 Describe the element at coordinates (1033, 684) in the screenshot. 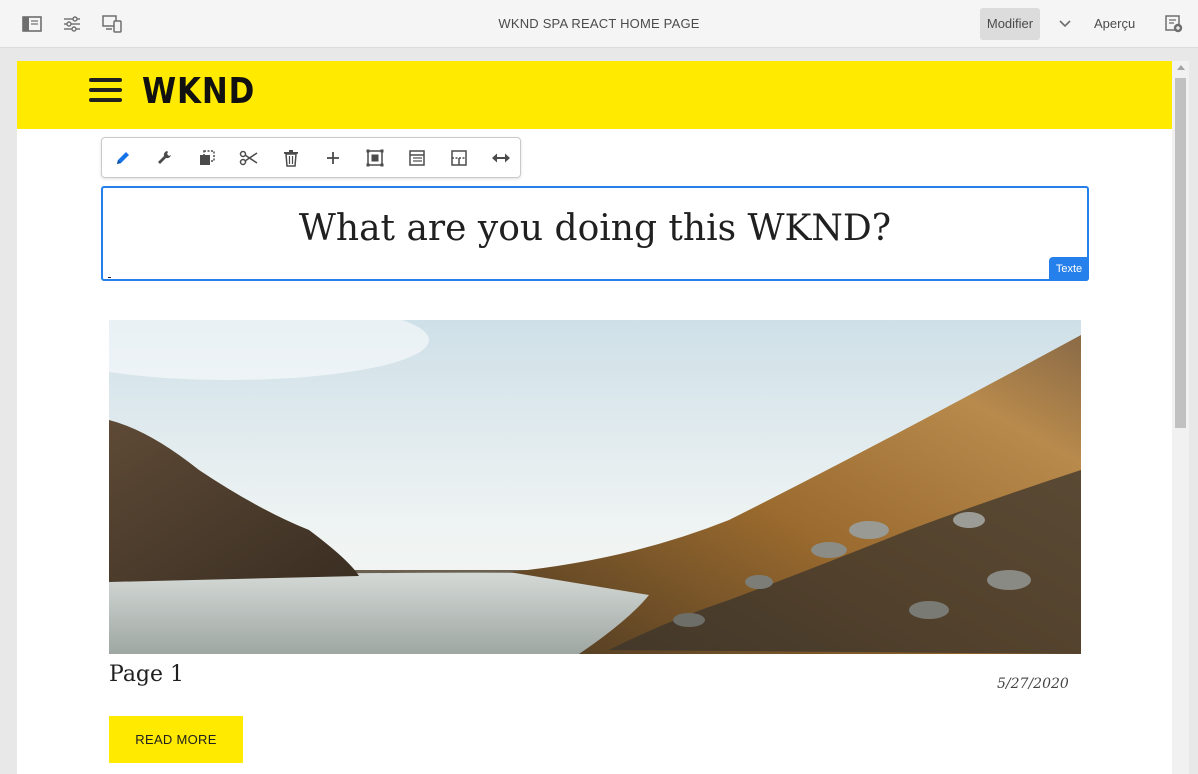

I see `teaser-date: 5/27/2020` at that location.